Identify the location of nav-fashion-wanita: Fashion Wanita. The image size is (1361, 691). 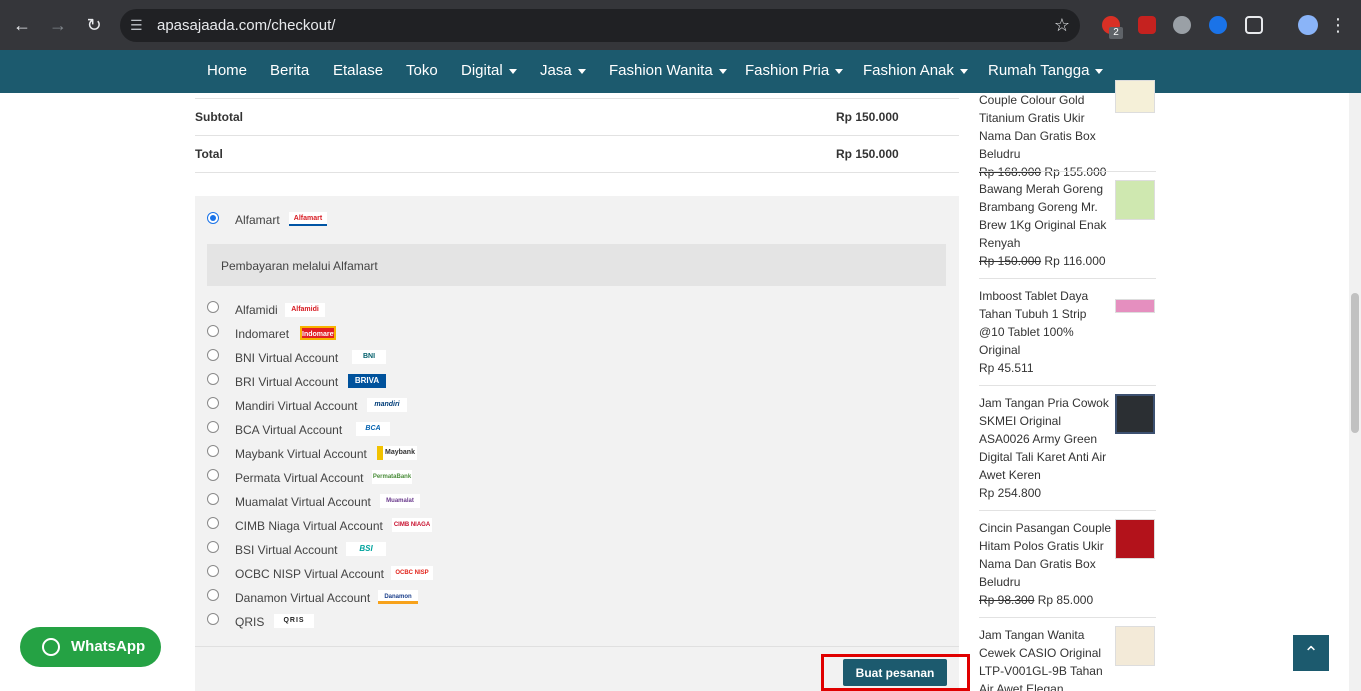
(668, 70).